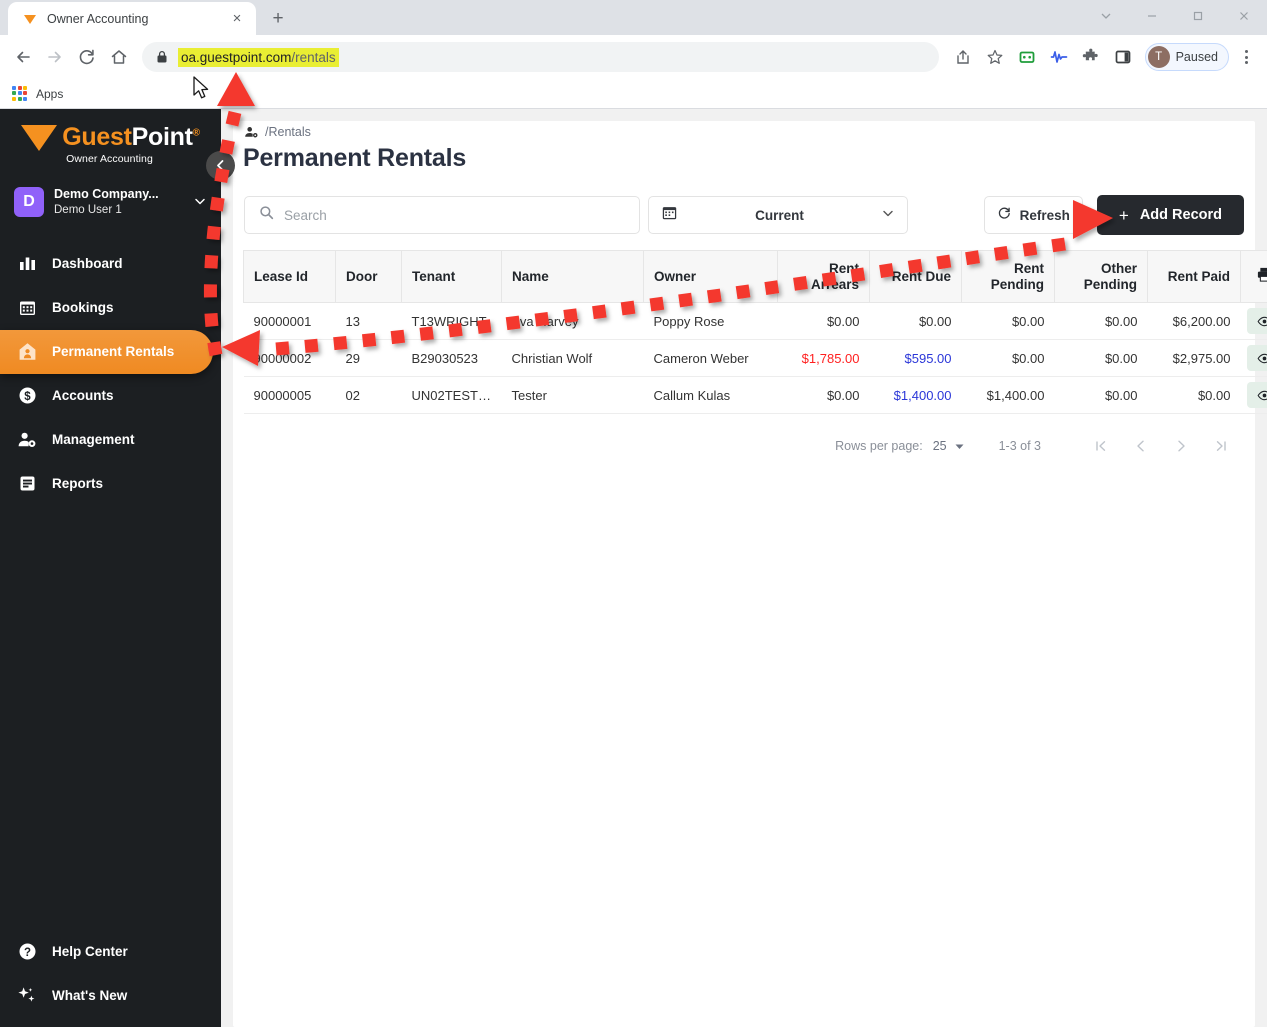 The width and height of the screenshot is (1267, 1027). What do you see at coordinates (20, 93) in the screenshot?
I see `apps-grid-icon` at bounding box center [20, 93].